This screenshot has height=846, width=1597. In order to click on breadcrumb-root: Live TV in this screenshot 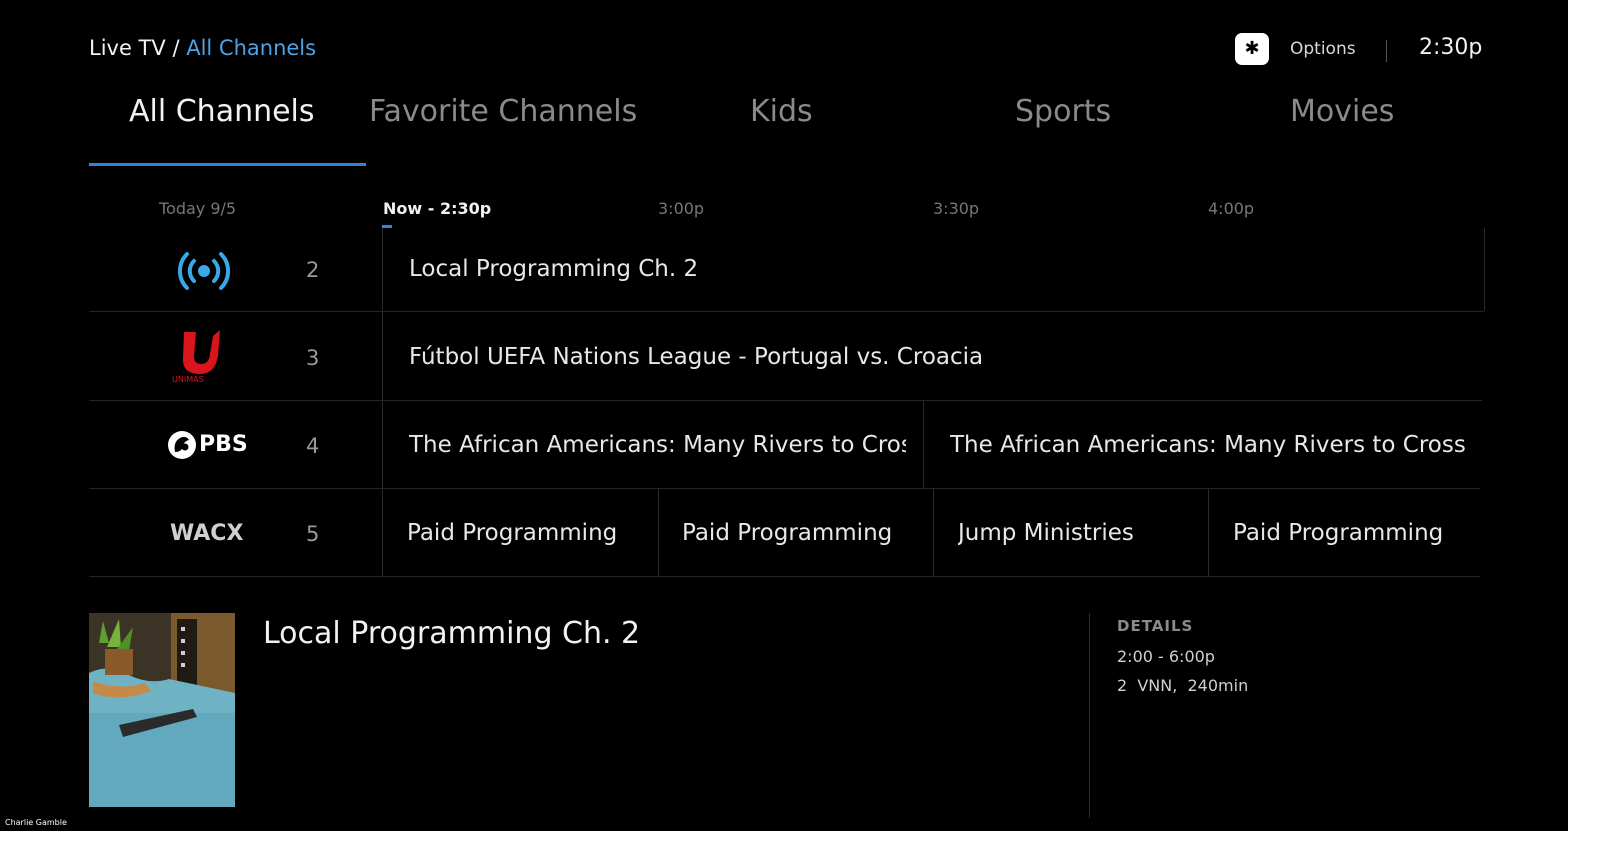, I will do `click(127, 48)`.